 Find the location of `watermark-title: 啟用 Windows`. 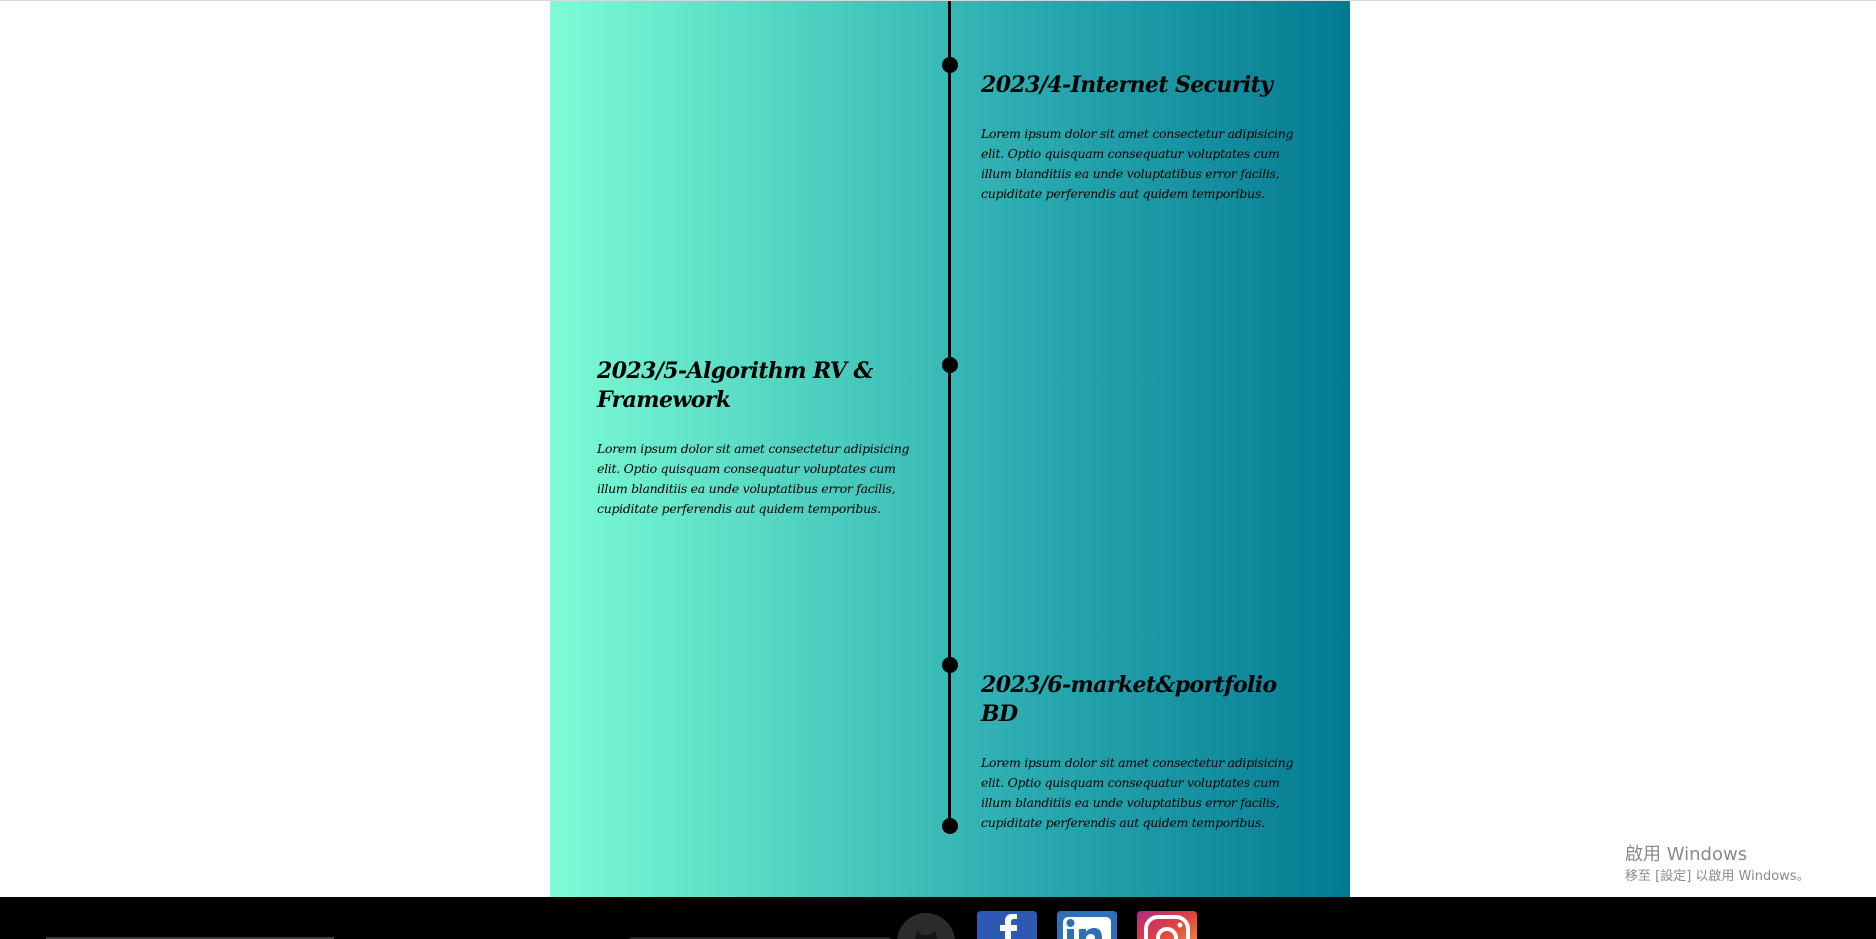

watermark-title: 啟用 Windows is located at coordinates (1686, 854).